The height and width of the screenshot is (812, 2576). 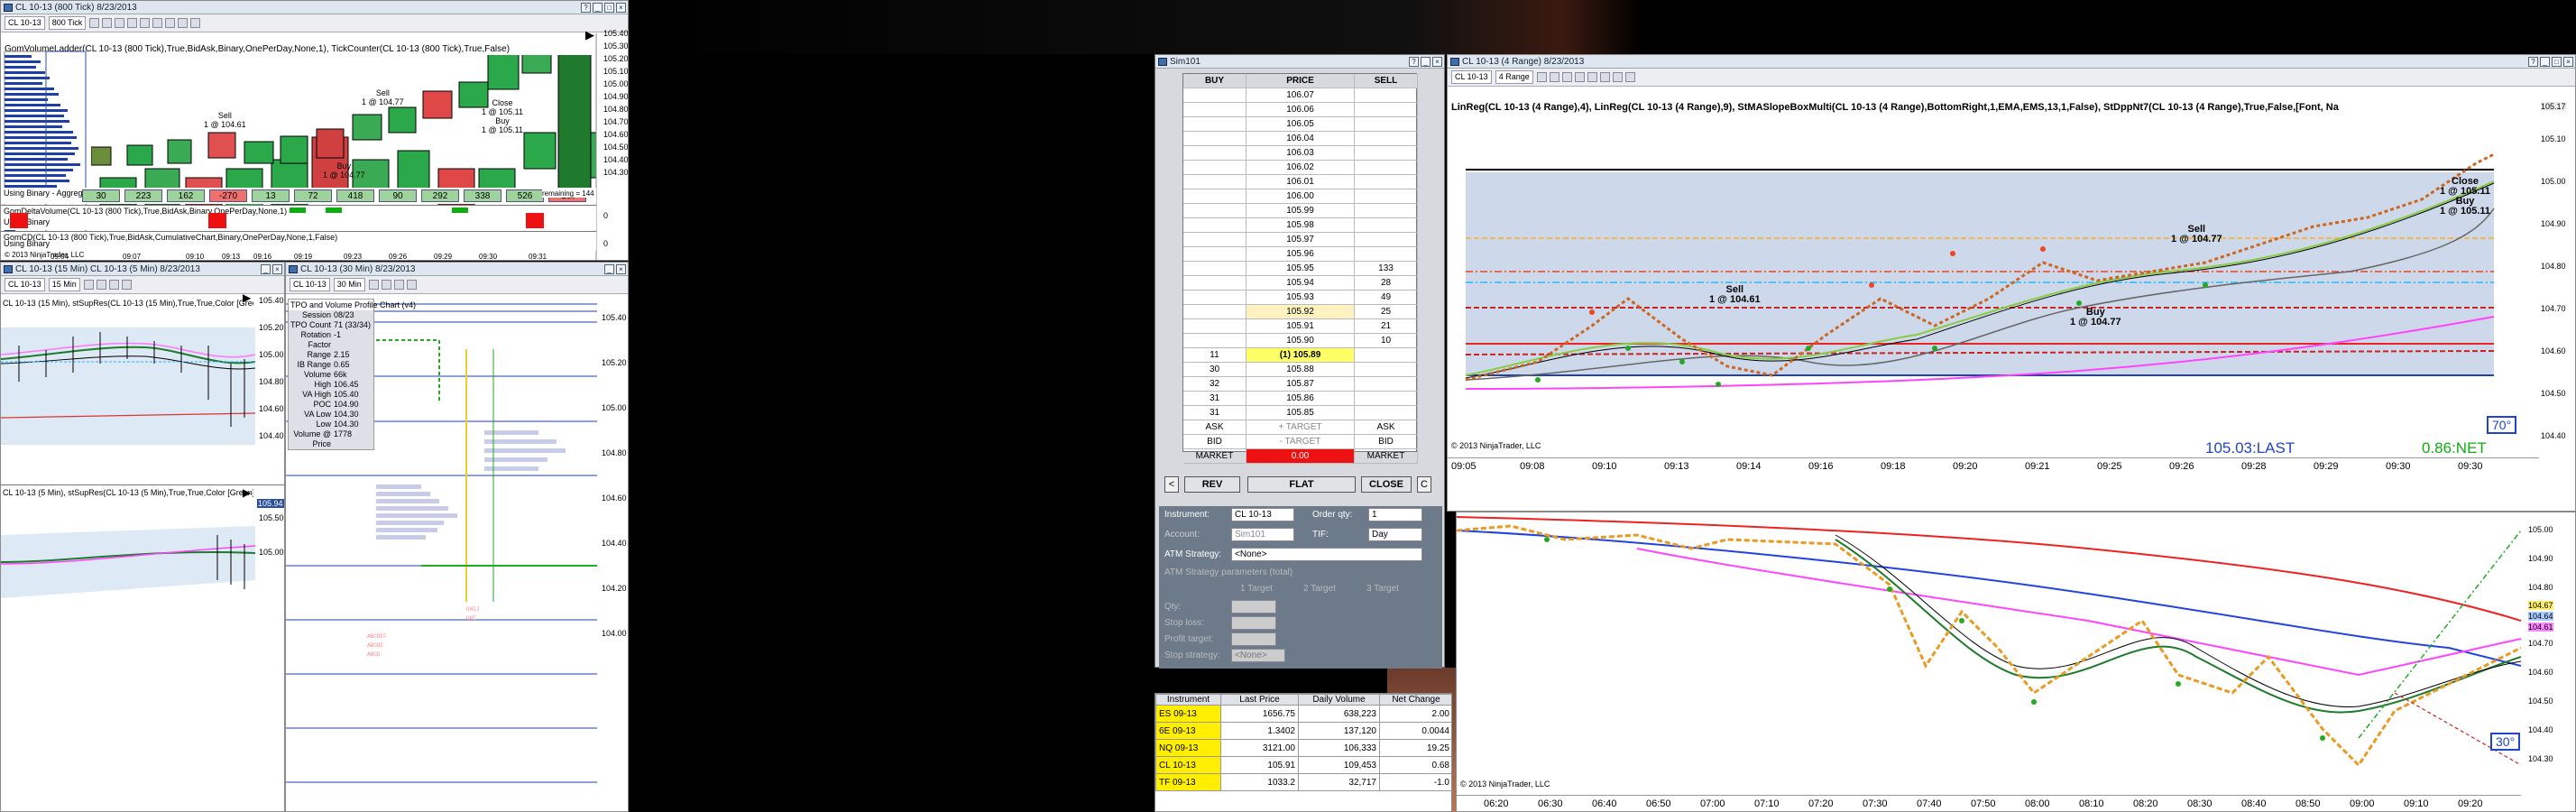 I want to click on close-position-button: CLOSE, so click(x=1386, y=485).